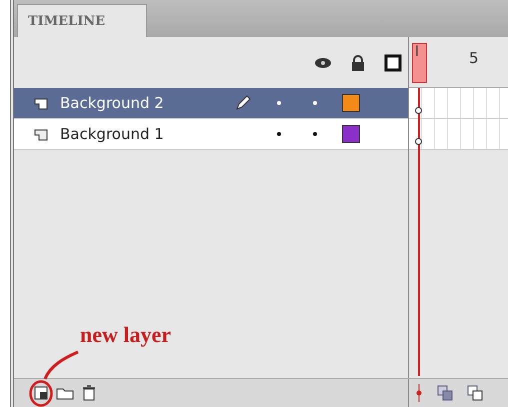  What do you see at coordinates (323, 62) in the screenshot?
I see `eye-icon` at bounding box center [323, 62].